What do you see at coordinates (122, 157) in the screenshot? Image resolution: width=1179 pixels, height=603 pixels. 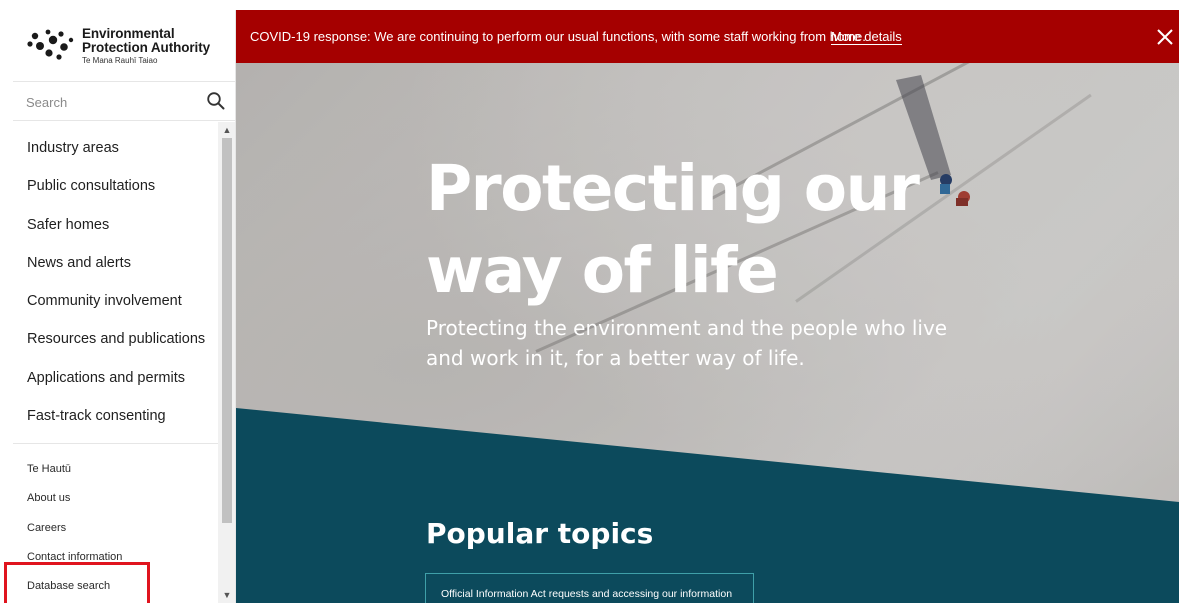 I see `nav-item-industry-areas: Industry areas` at bounding box center [122, 157].